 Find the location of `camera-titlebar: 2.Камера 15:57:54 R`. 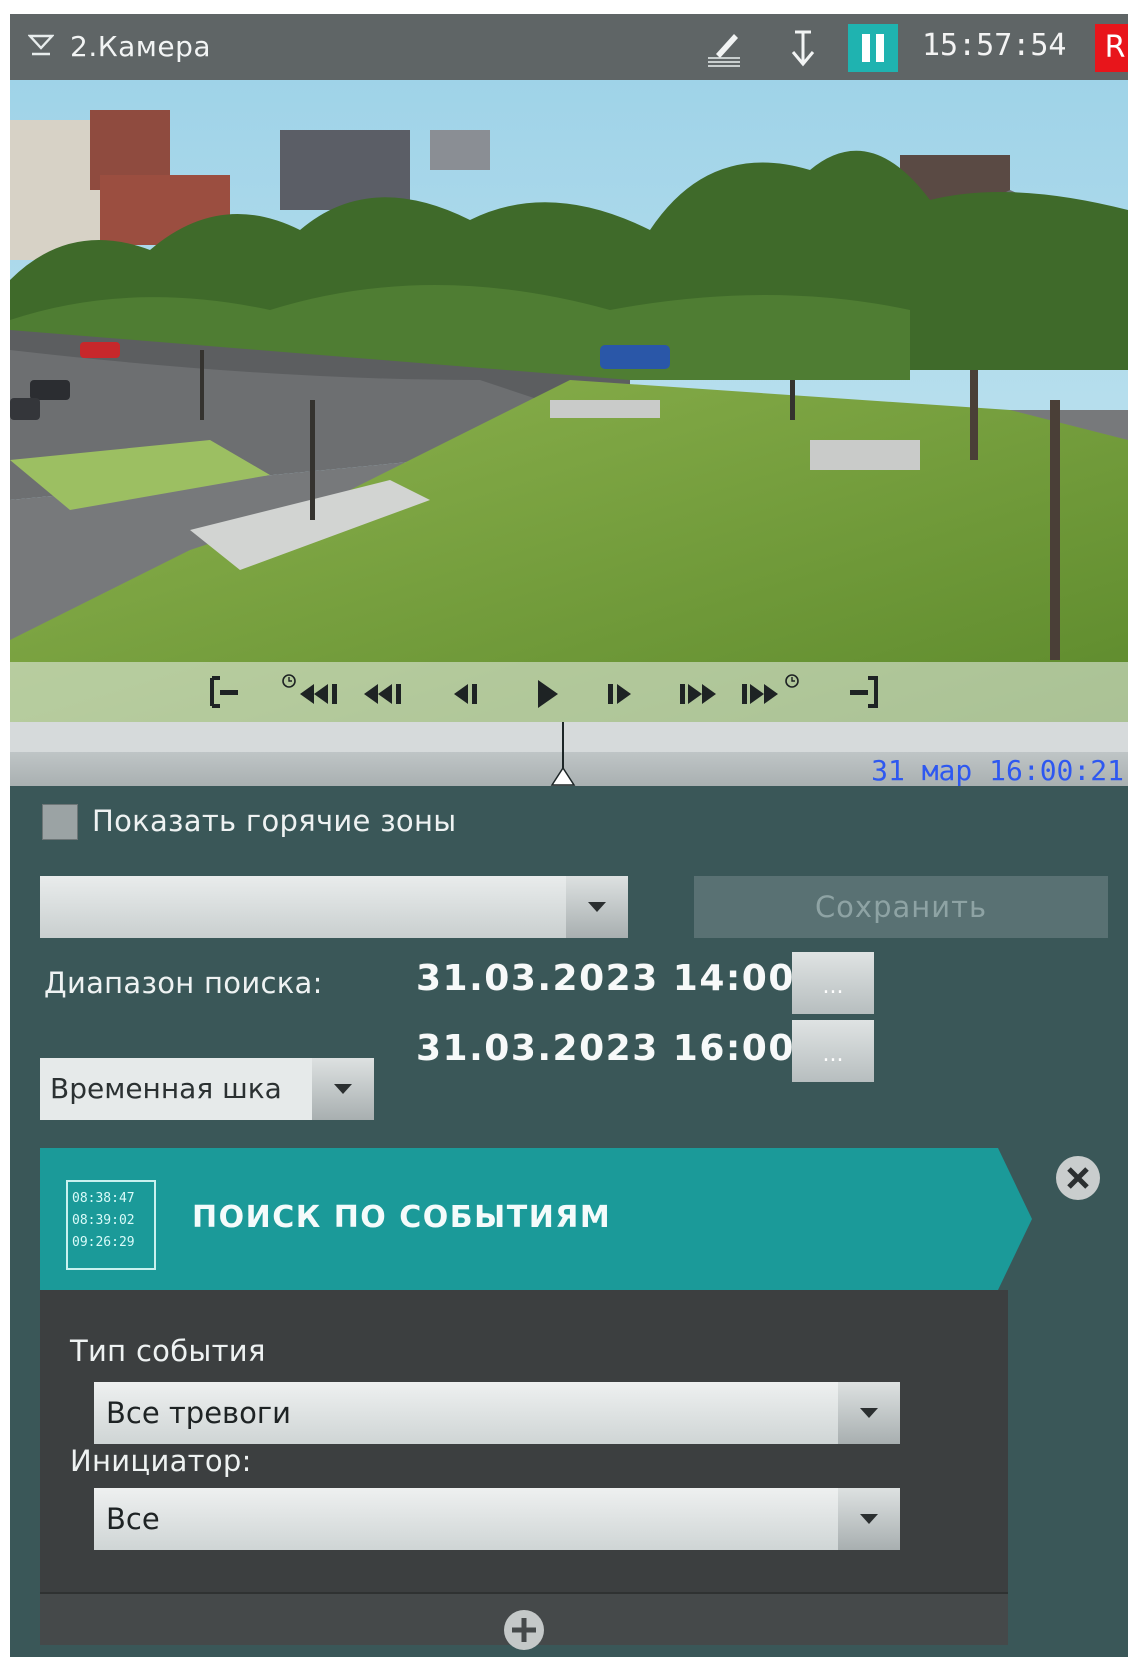

camera-titlebar: 2.Камера 15:57:54 R is located at coordinates (569, 47).